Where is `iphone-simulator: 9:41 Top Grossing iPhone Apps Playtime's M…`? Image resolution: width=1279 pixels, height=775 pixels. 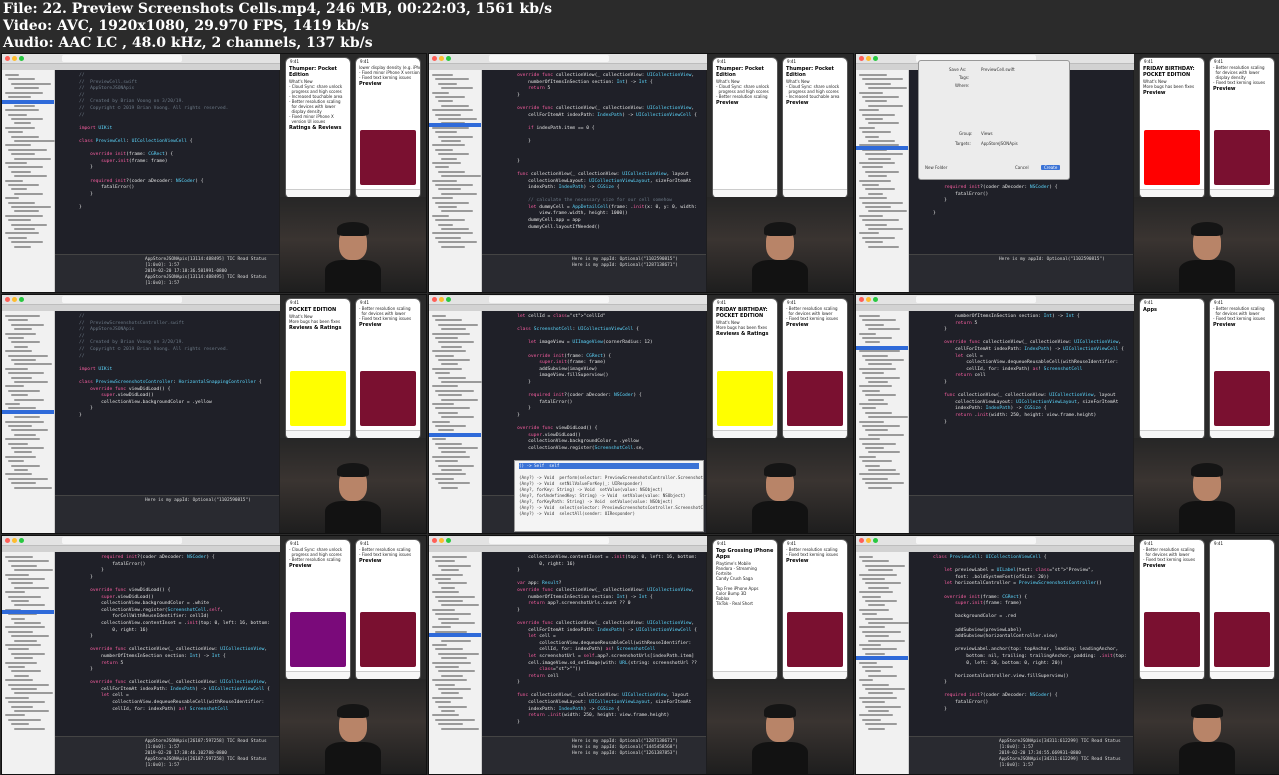
iphone-simulator: 9:41 Top Grossing iPhone Apps Playtime's M… is located at coordinates (745, 610).